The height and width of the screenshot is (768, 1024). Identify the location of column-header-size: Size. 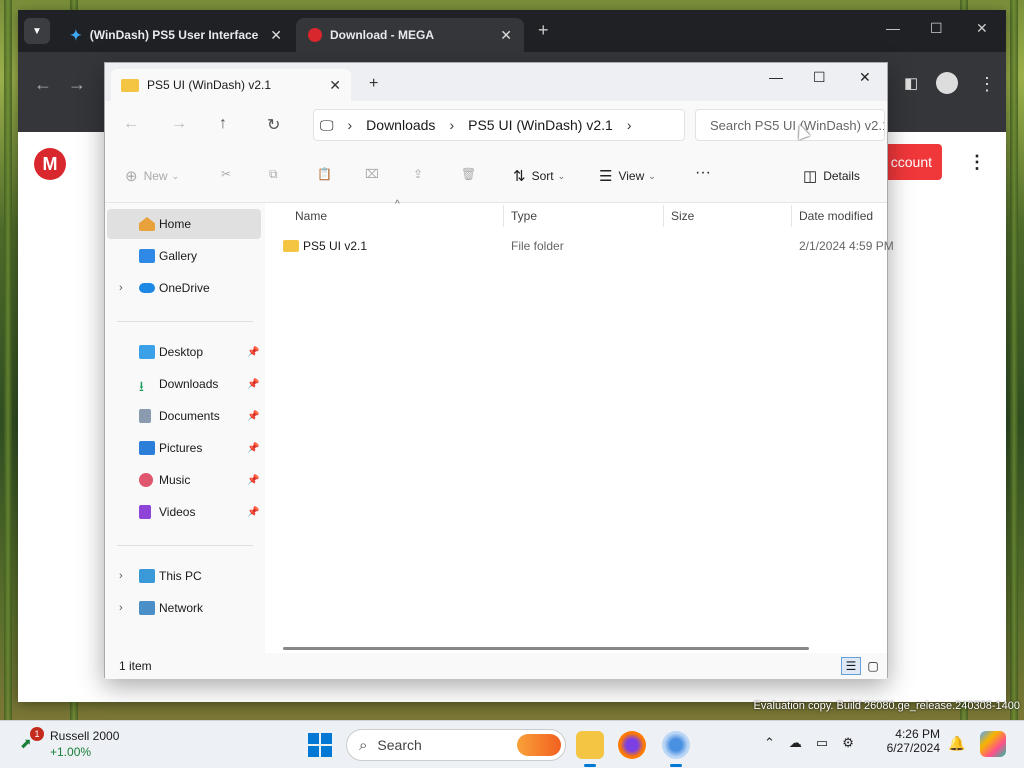
(682, 216).